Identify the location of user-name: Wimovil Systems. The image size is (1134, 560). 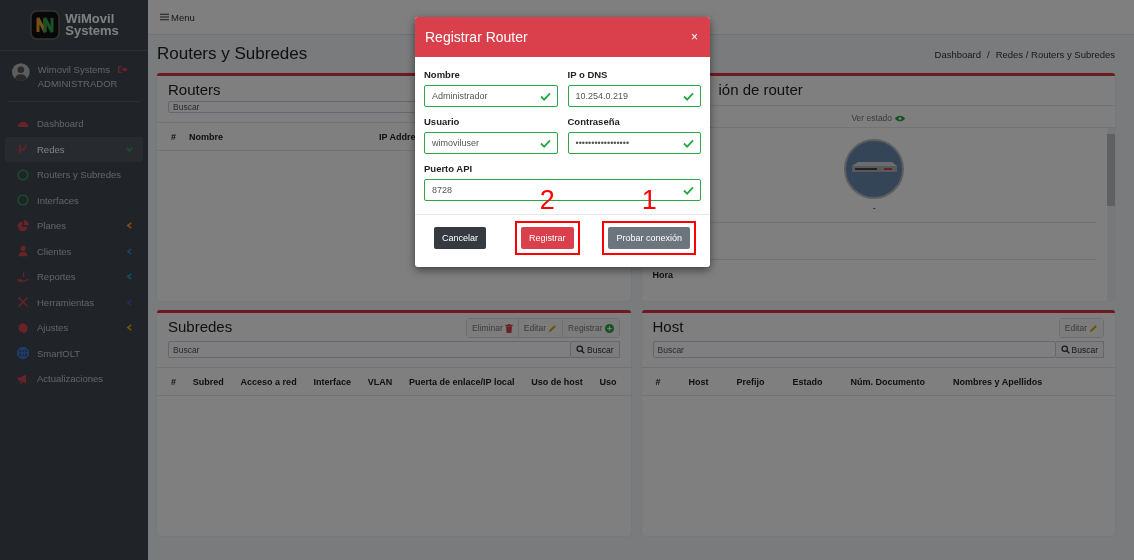
(73, 69).